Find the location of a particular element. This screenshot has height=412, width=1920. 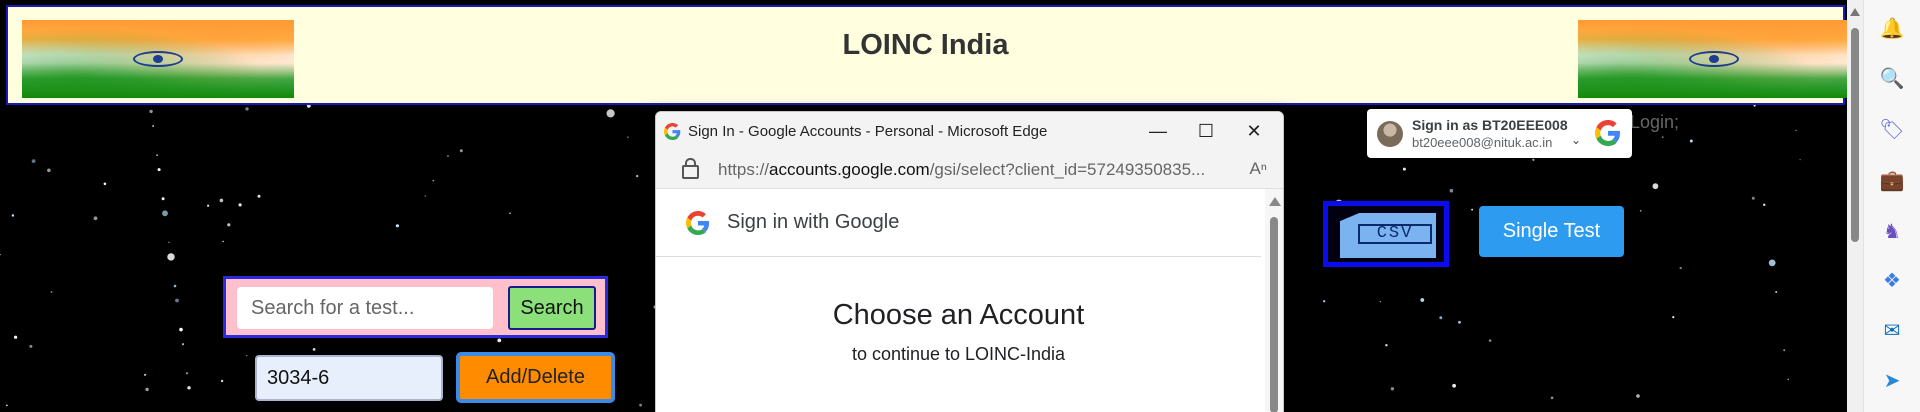

page-scroll-thumb is located at coordinates (1855, 135).